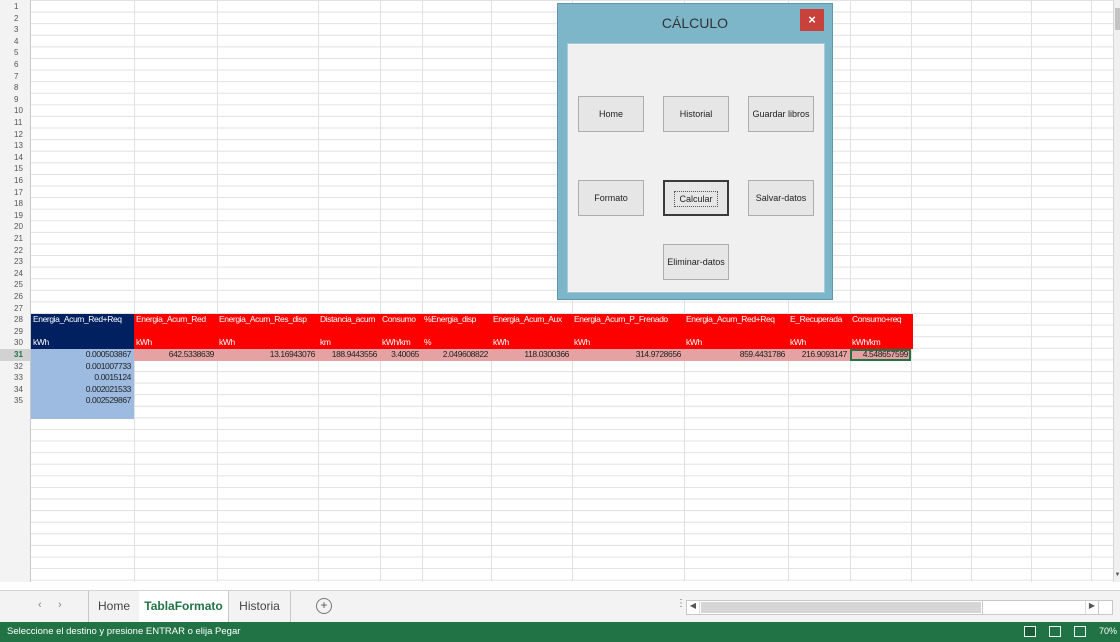 This screenshot has height=642, width=1120. I want to click on row-header: 30, so click(15, 343).